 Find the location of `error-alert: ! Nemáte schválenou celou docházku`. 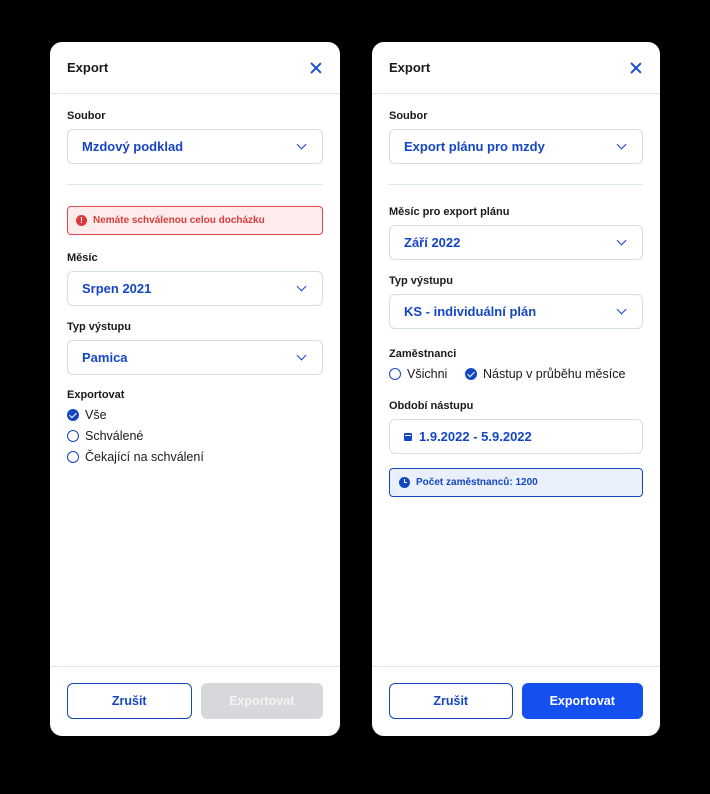

error-alert: ! Nemáte schválenou celou docházku is located at coordinates (195, 220).